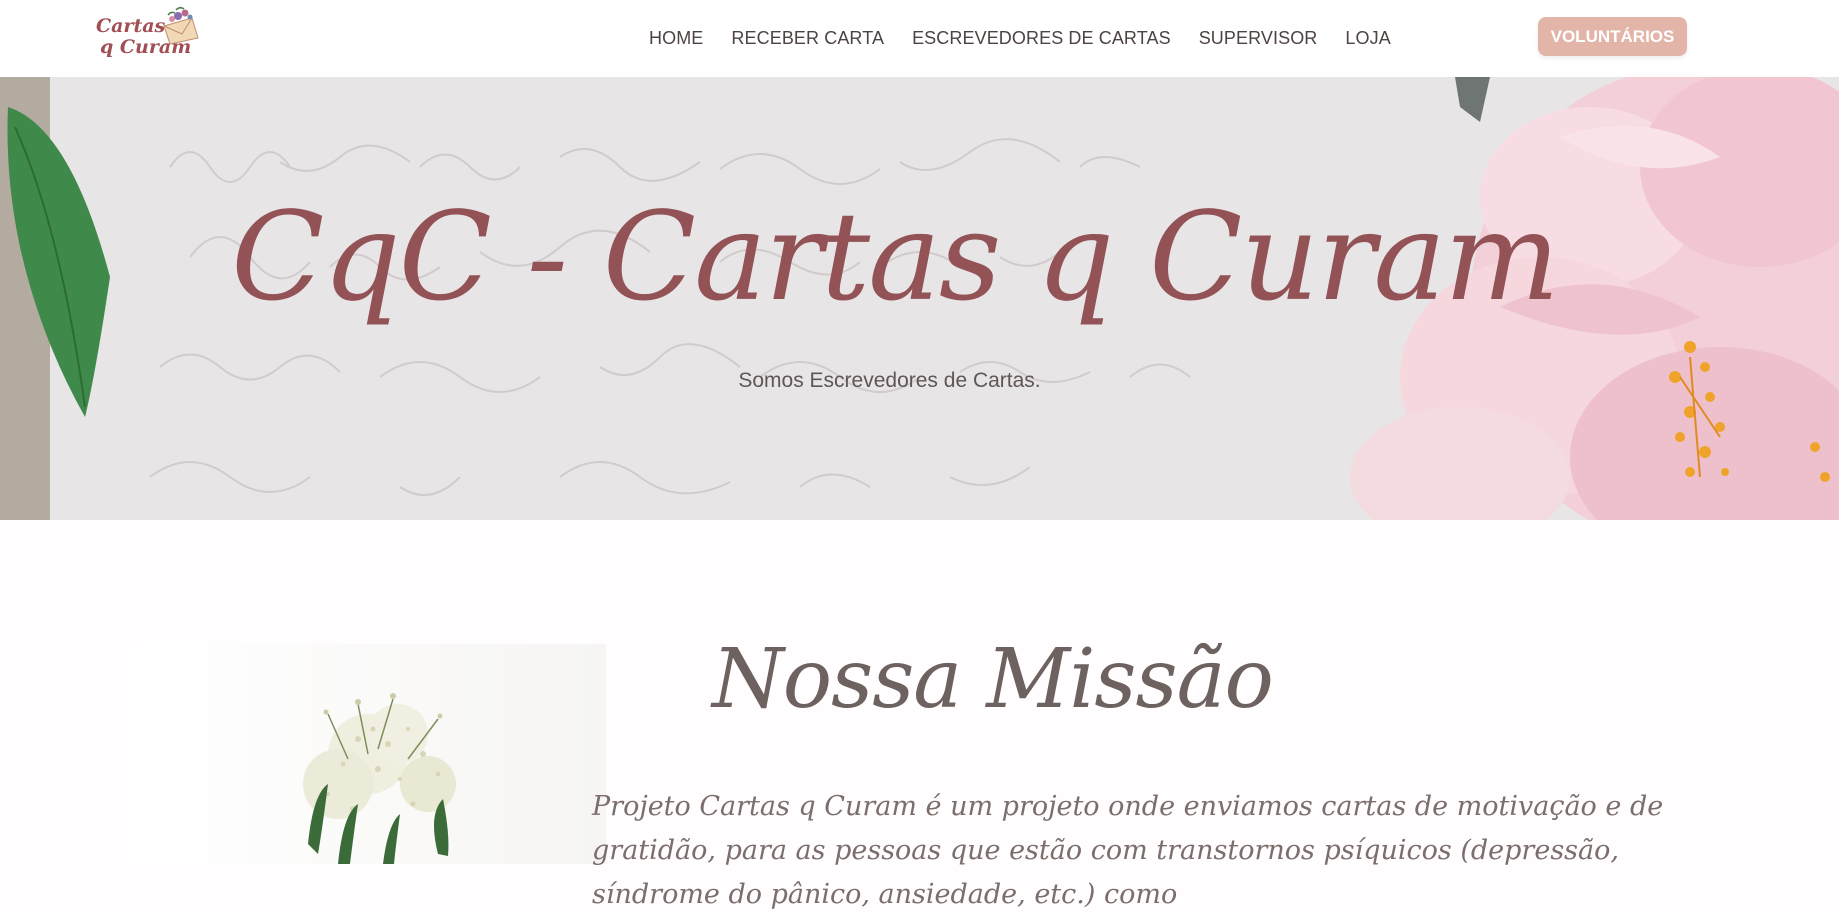 The image size is (1839, 917). I want to click on nav-receber-carta-link: RECEBER CARTA, so click(807, 38).